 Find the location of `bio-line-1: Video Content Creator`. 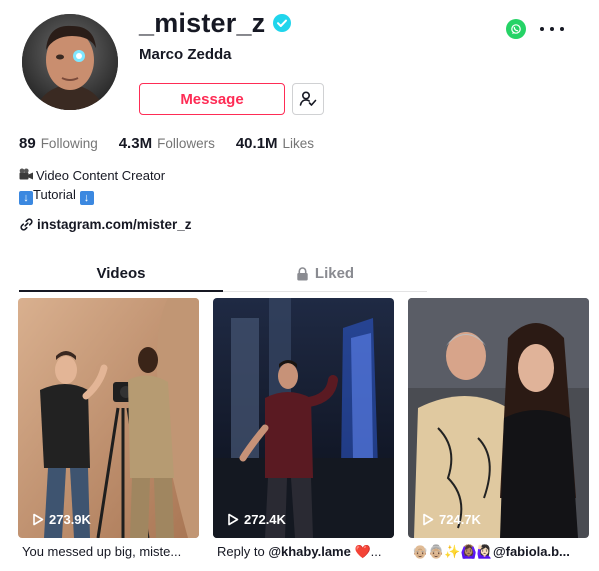

bio-line-1: Video Content Creator is located at coordinates (92, 175).